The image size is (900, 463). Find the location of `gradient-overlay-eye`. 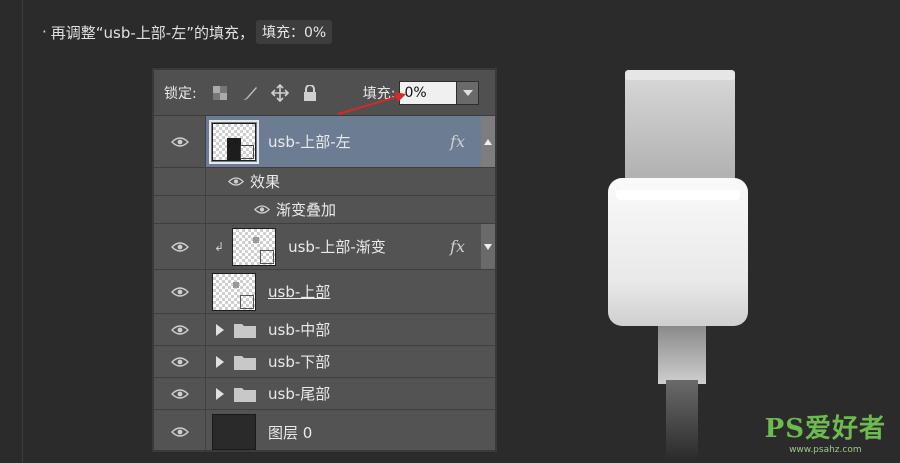

gradient-overlay-eye is located at coordinates (262, 209).